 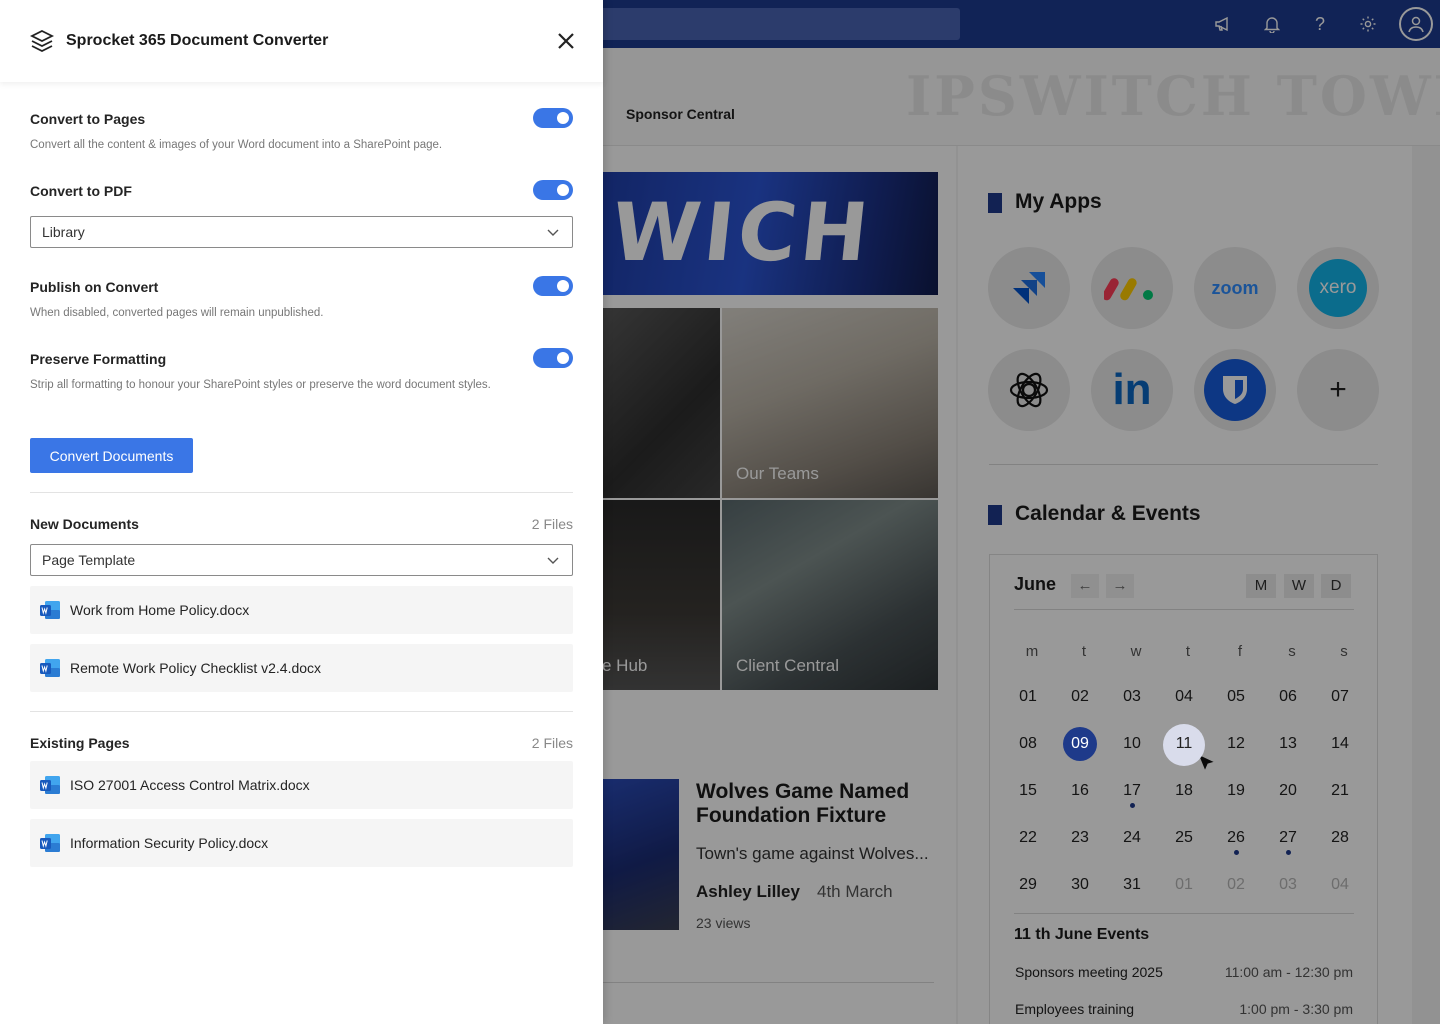 What do you see at coordinates (196, 668) in the screenshot?
I see `file-name: Remote Work Policy Checklist v2.4.docx` at bounding box center [196, 668].